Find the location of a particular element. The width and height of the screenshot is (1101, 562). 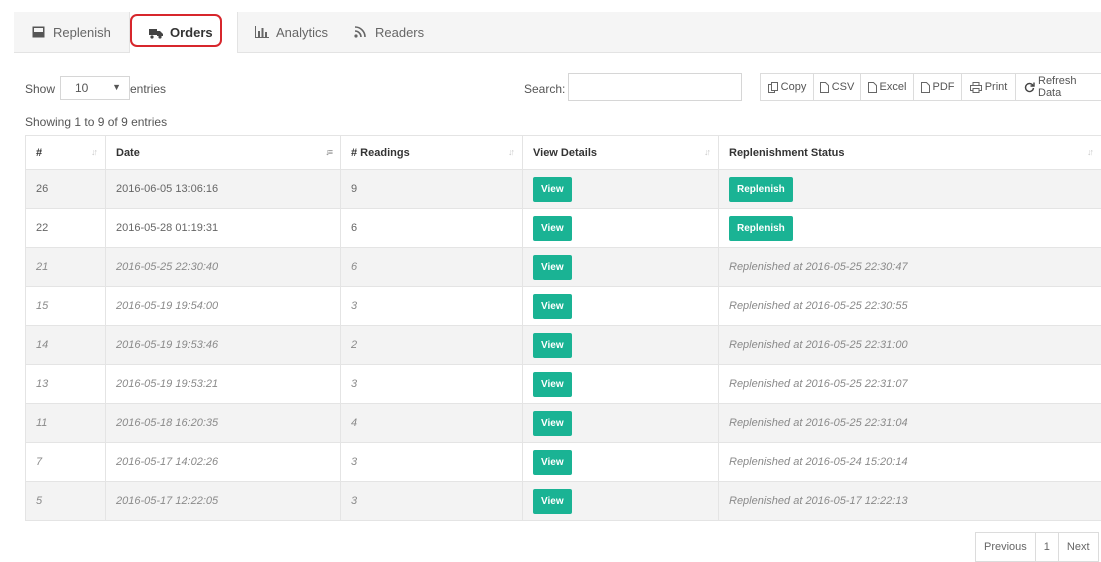

cell-readings: 9 is located at coordinates (432, 189).